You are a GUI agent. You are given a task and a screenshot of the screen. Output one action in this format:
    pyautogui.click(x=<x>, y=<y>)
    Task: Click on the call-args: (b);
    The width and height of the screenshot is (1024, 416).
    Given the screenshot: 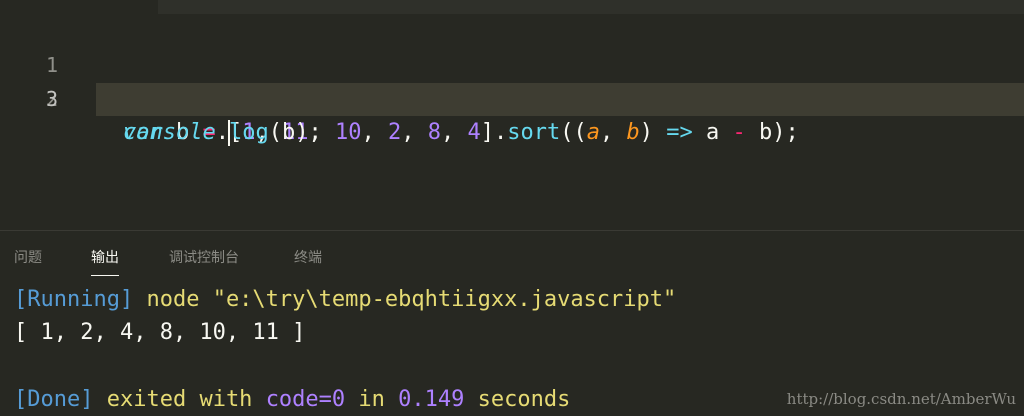 What is the action you would take?
    pyautogui.click(x=295, y=132)
    